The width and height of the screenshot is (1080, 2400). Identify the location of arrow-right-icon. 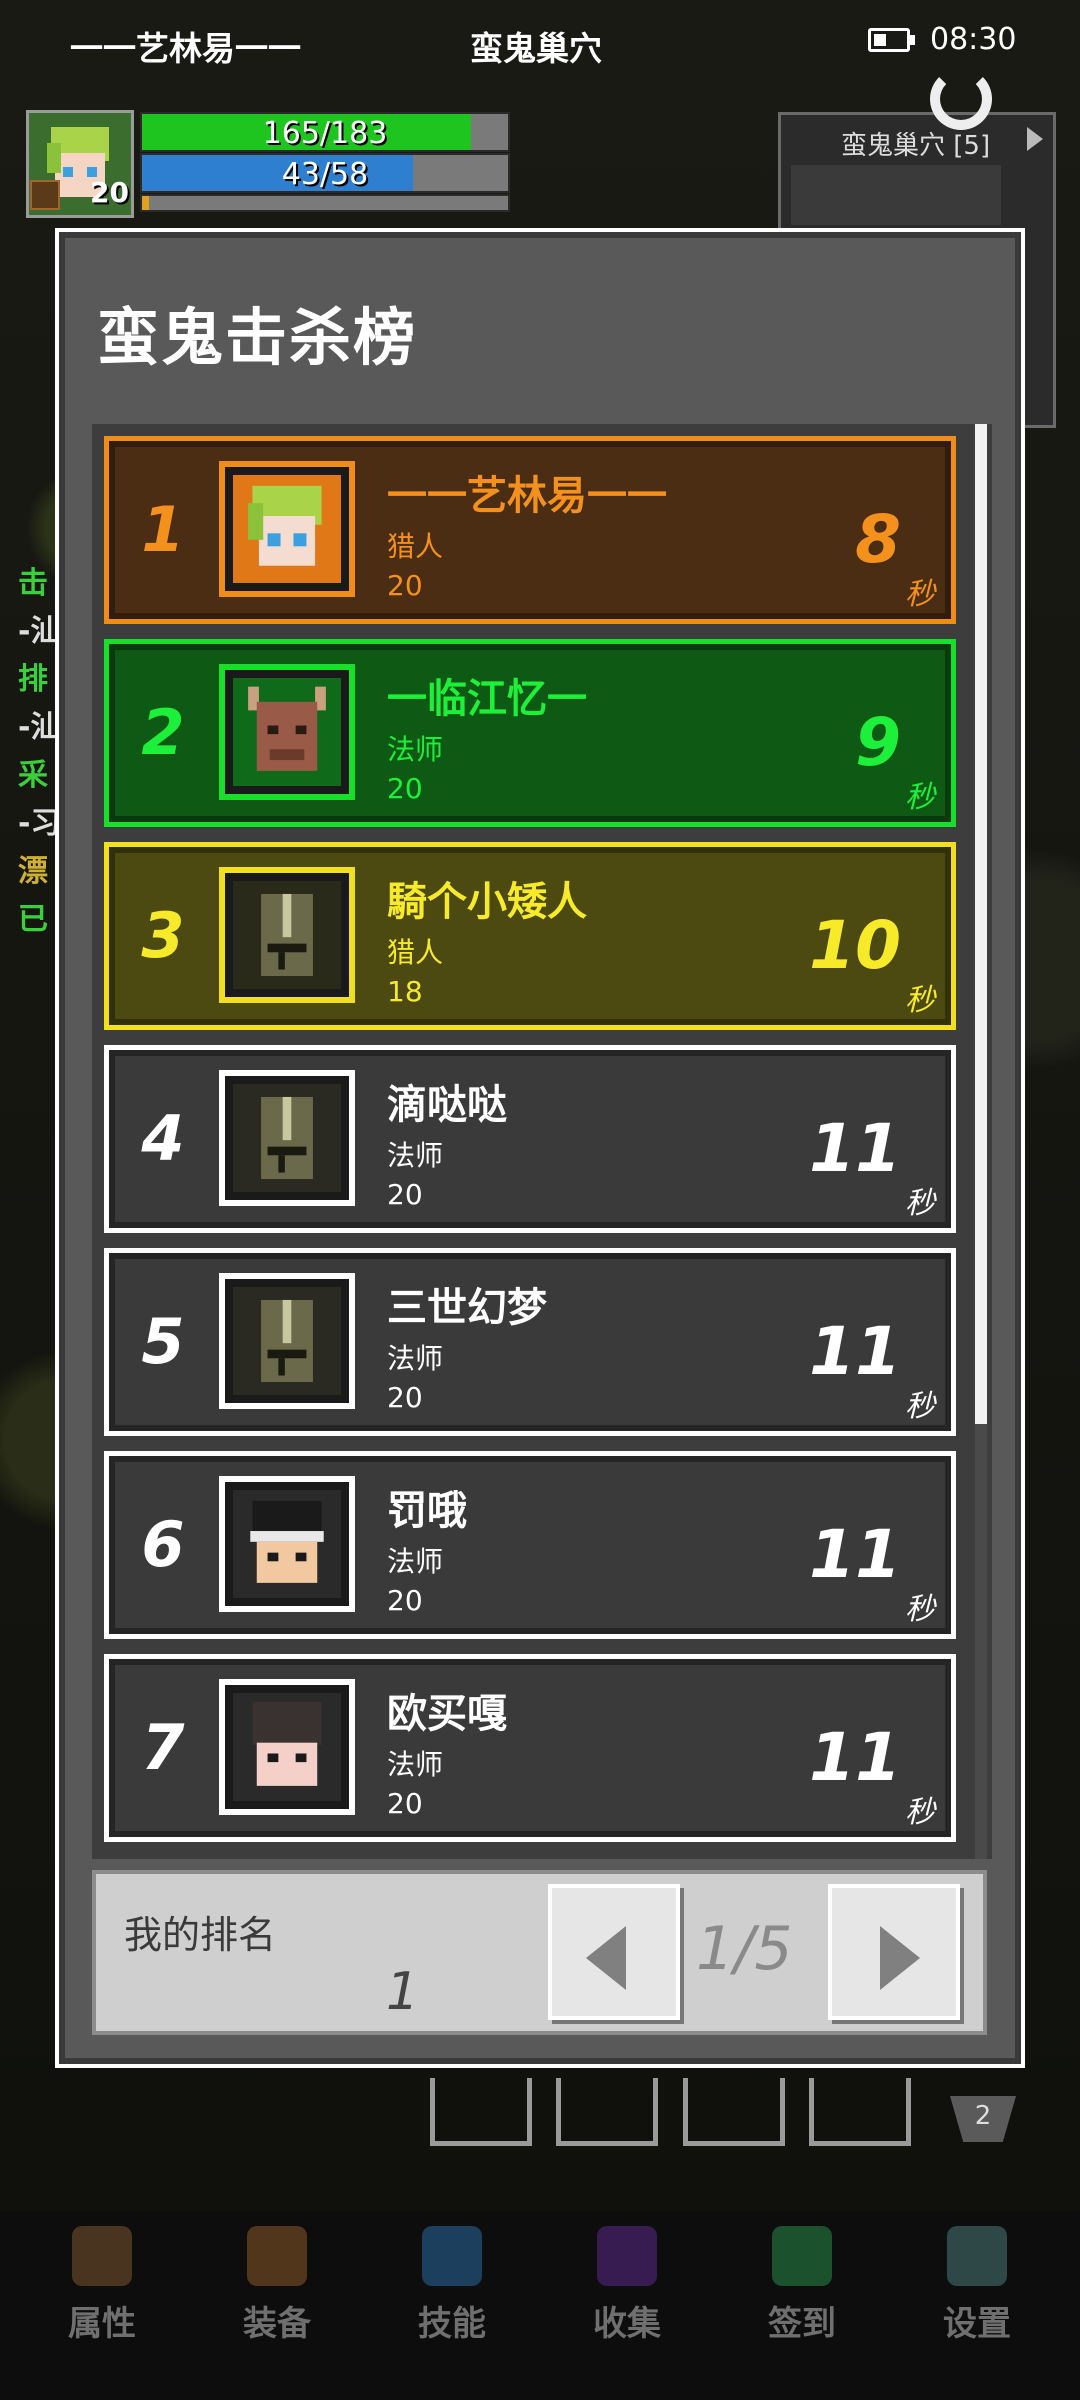
(900, 1958).